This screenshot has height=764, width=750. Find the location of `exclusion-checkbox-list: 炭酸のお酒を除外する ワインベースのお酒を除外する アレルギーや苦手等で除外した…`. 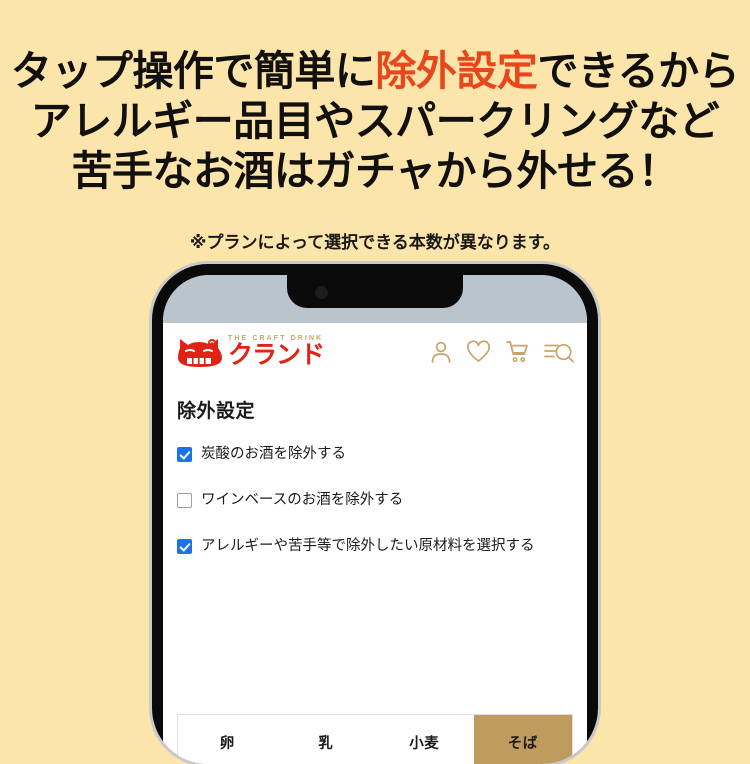

exclusion-checkbox-list: 炭酸のお酒を除外する ワインベースのお酒を除外する アレルギーや苦手等で除外した… is located at coordinates (375, 500).